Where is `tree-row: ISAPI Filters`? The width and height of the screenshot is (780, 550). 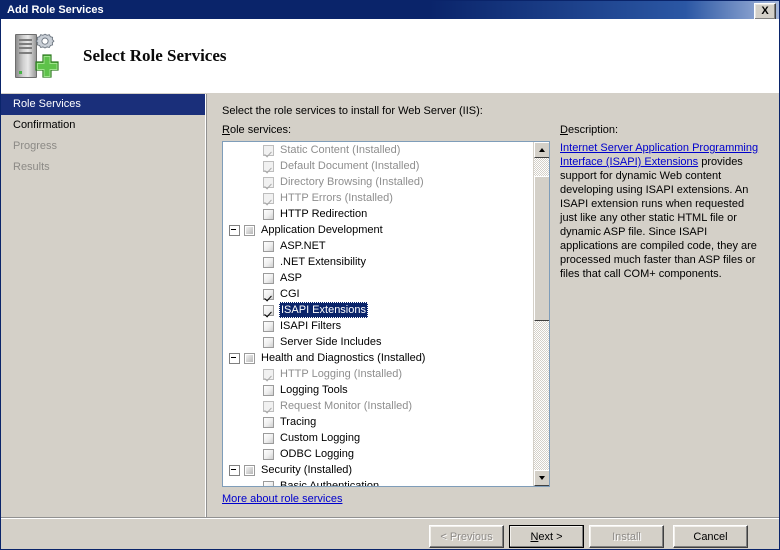 tree-row: ISAPI Filters is located at coordinates (378, 326).